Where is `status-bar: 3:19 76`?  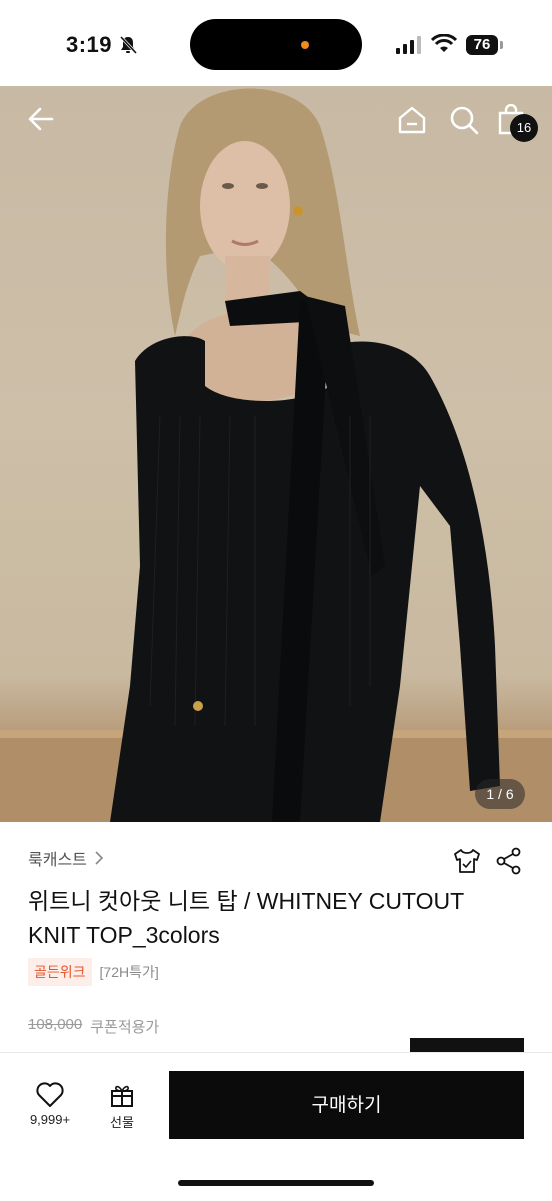
status-bar: 3:19 76 is located at coordinates (276, 43).